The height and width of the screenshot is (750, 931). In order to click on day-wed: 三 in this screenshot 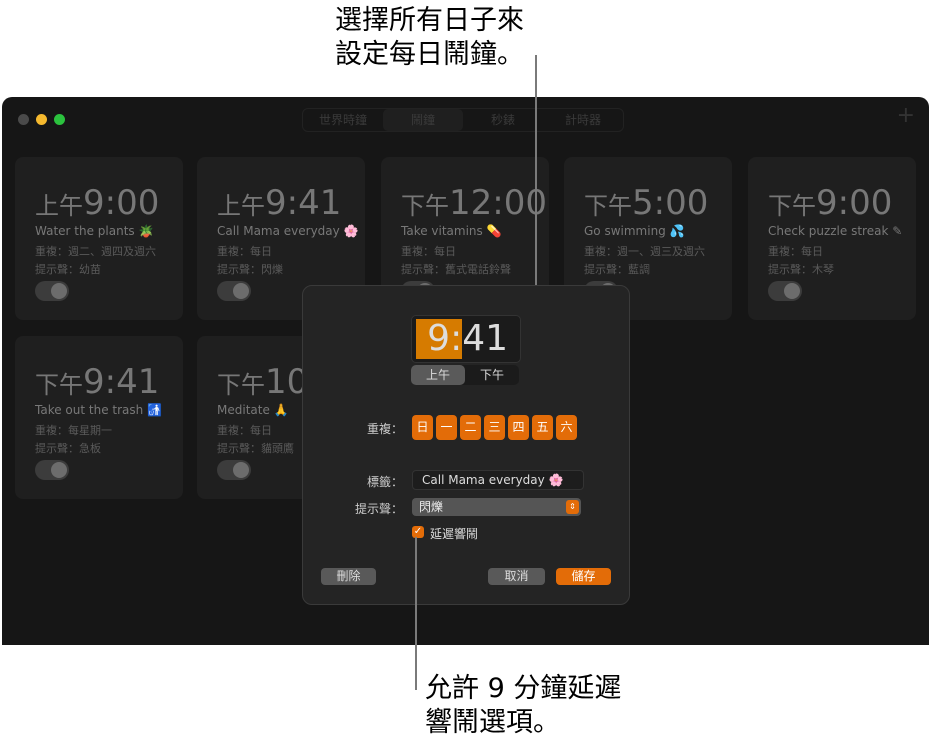, I will do `click(494, 427)`.